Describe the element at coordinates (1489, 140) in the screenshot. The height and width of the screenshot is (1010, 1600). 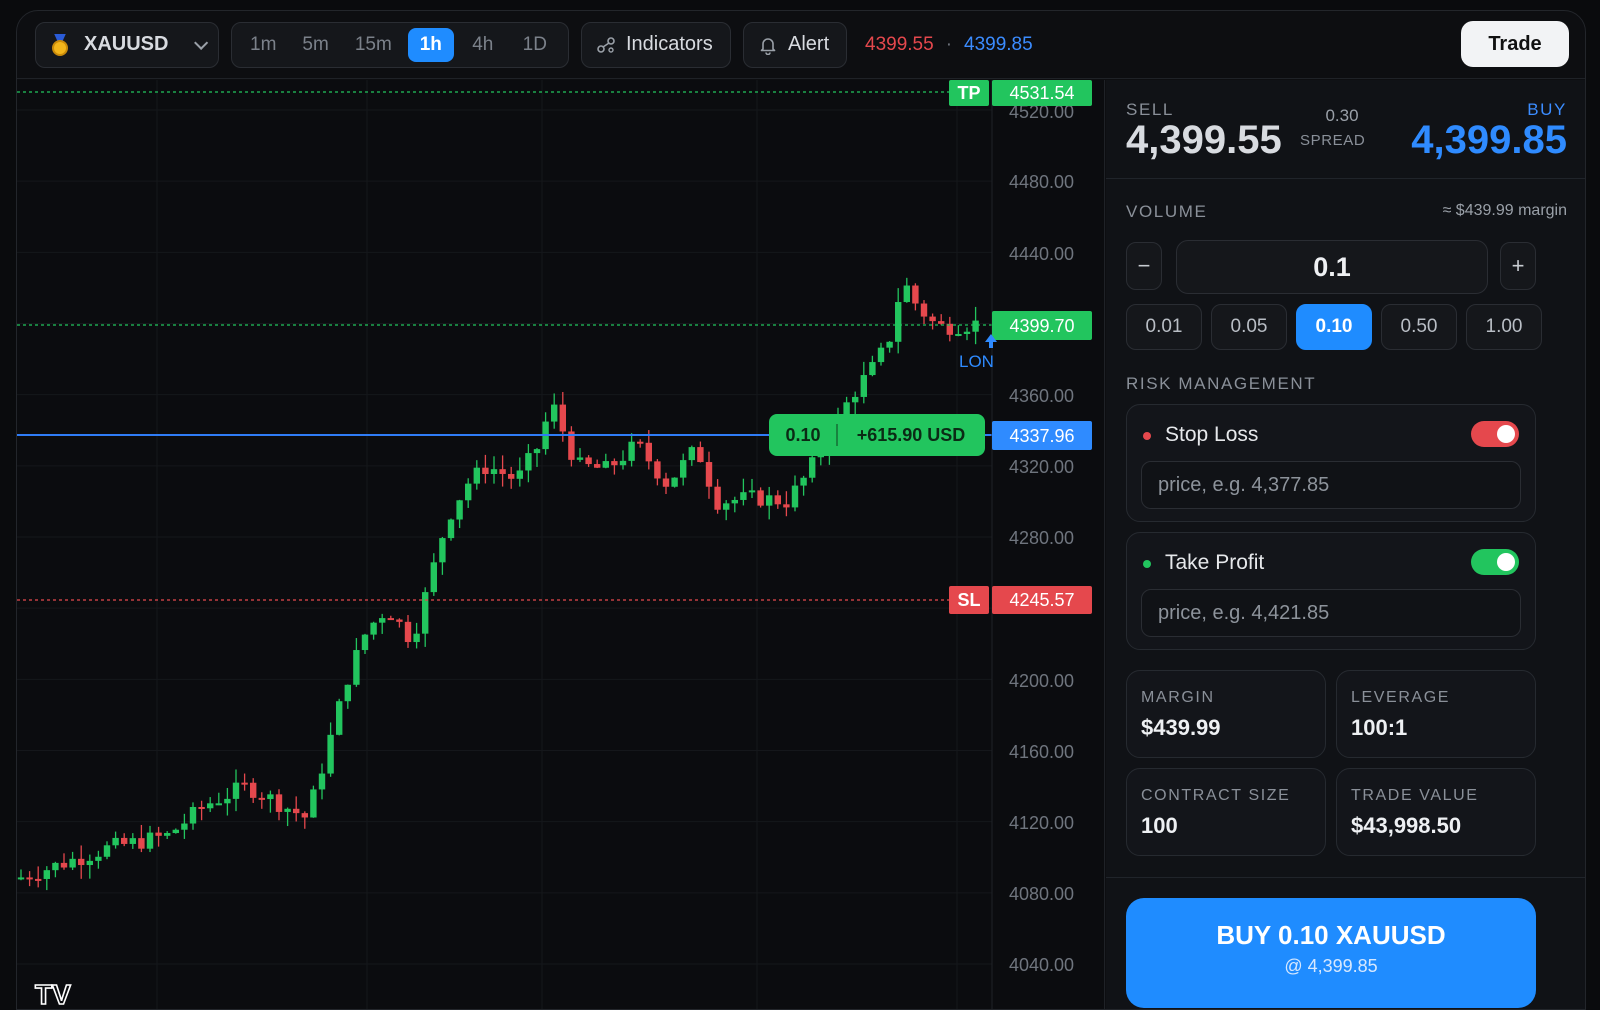
I see `buy-price: 4,399.85` at that location.